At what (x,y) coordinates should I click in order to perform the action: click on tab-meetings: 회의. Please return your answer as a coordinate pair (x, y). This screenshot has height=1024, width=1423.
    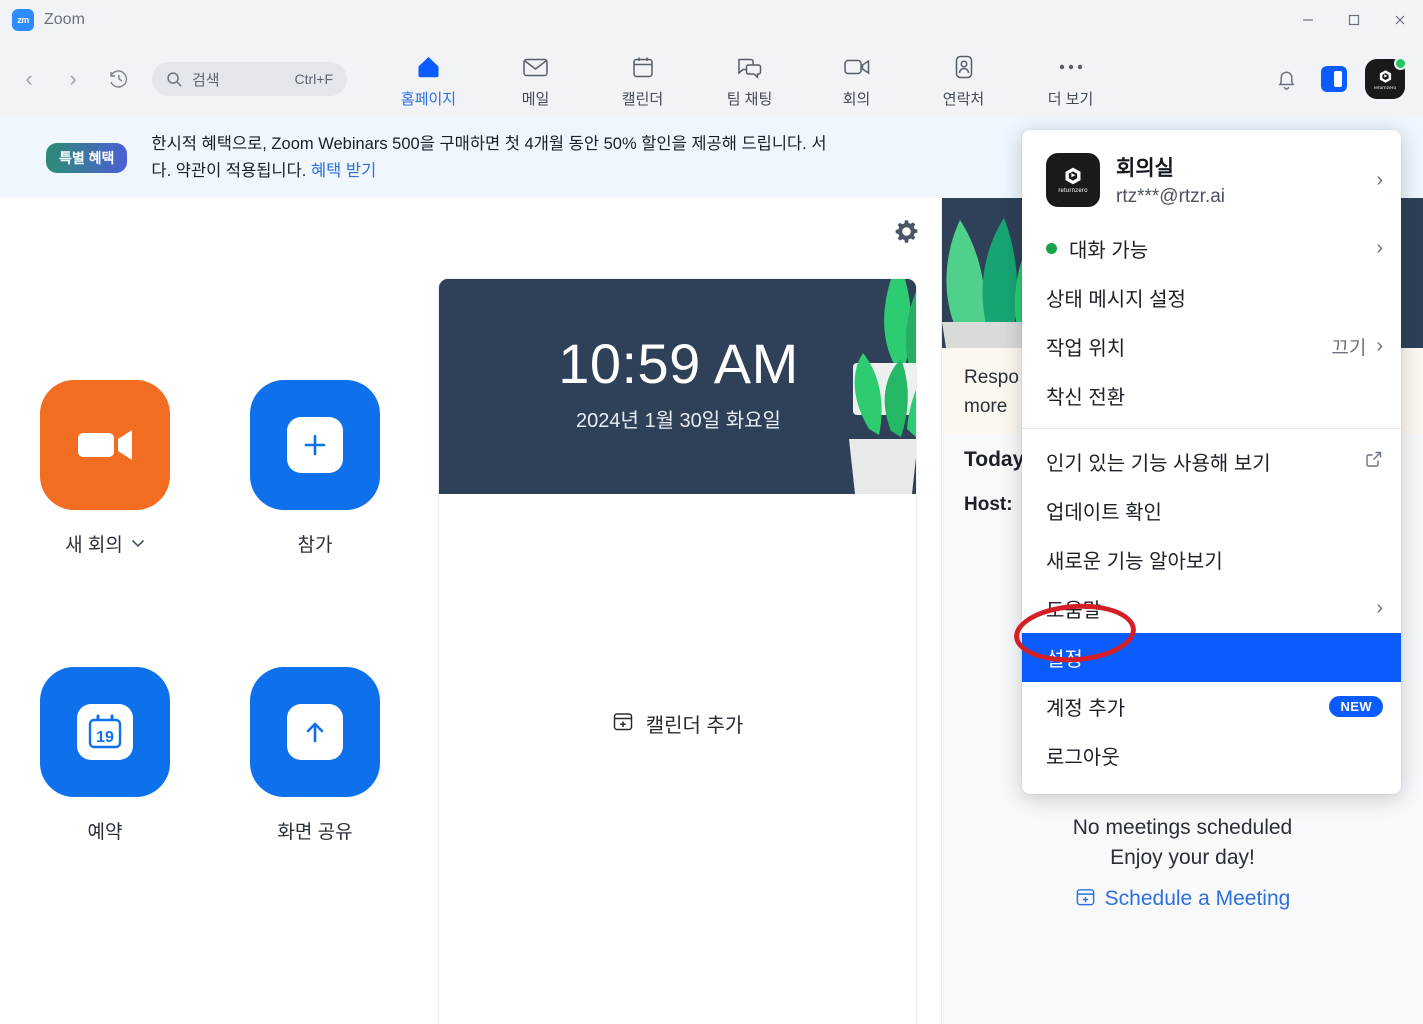
    Looking at the image, I should click on (856, 79).